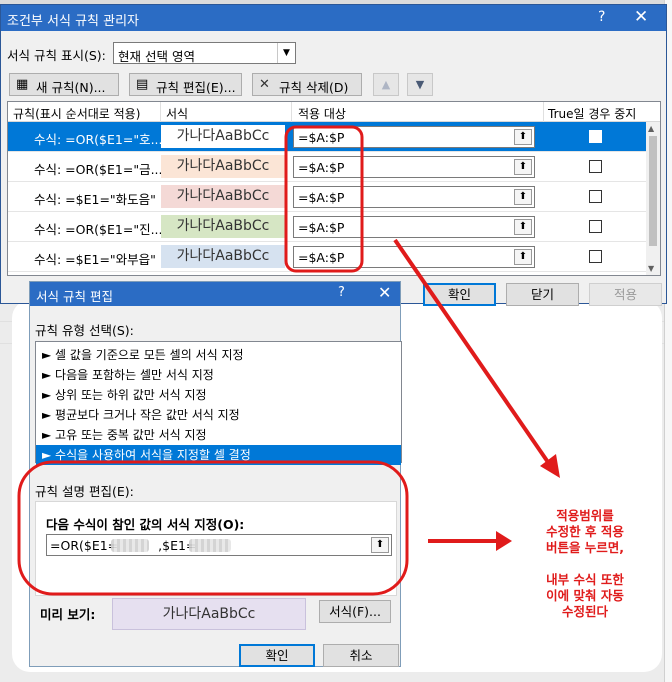 The image size is (672, 682). Describe the element at coordinates (324, 199) in the screenshot. I see `applies-to-highlight` at that location.